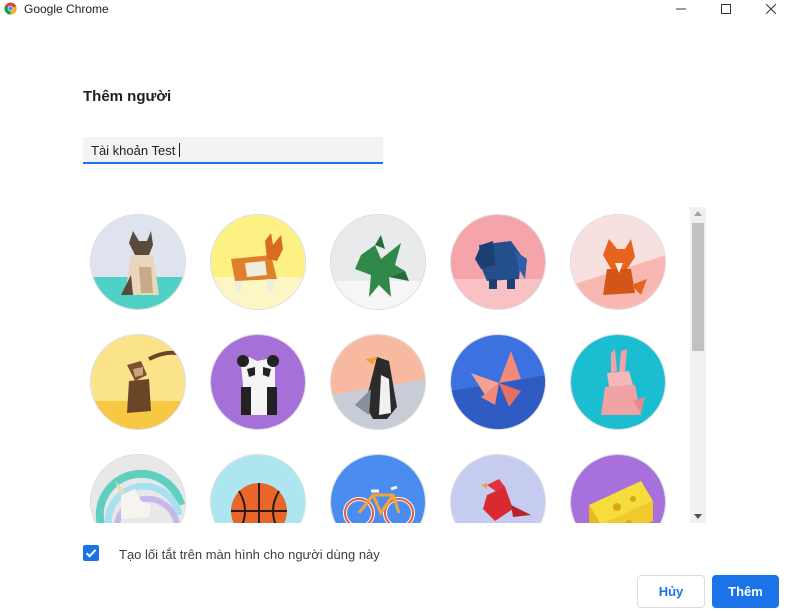 The width and height of the screenshot is (794, 611). I want to click on maximize-icon, so click(726, 9).